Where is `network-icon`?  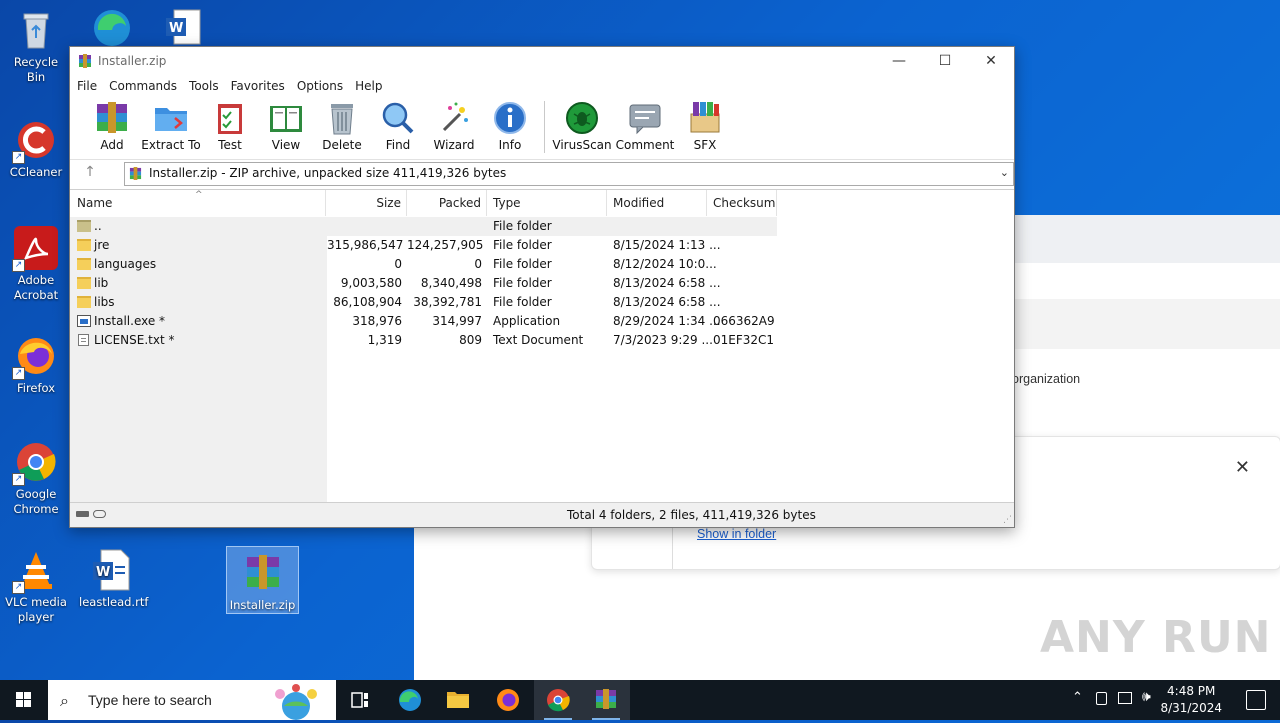
network-icon is located at coordinates (1125, 698).